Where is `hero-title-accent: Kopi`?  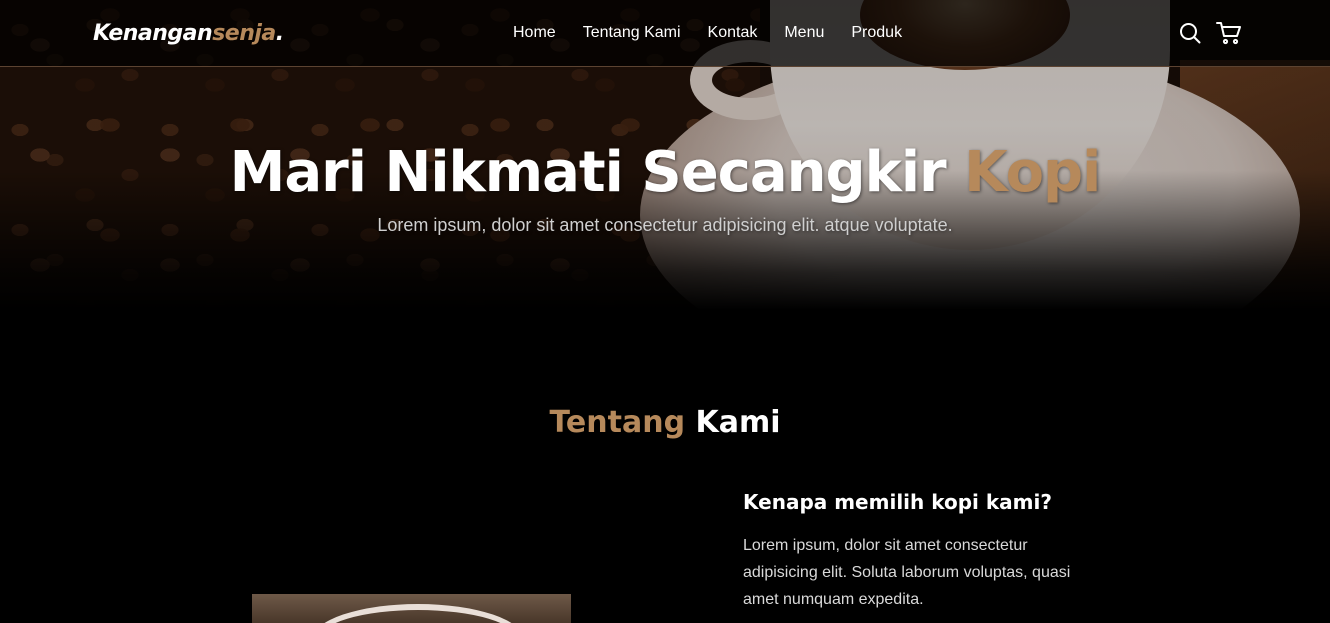 hero-title-accent: Kopi is located at coordinates (1032, 172).